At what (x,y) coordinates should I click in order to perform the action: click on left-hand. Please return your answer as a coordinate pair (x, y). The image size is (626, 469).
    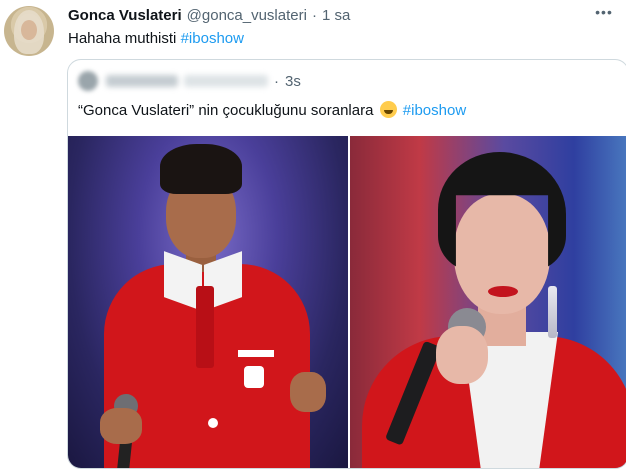
    Looking at the image, I should click on (121, 426).